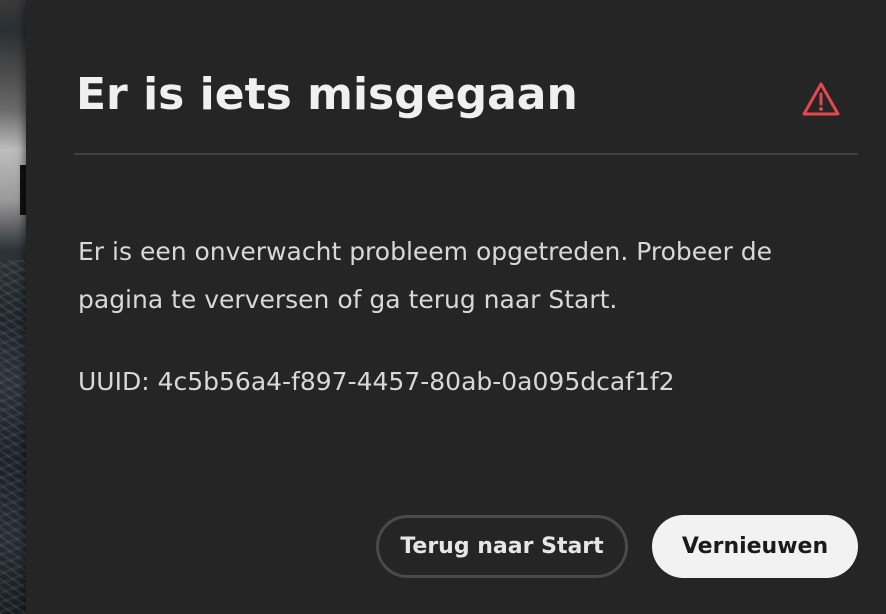 The height and width of the screenshot is (614, 886). Describe the element at coordinates (327, 94) in the screenshot. I see `dialog-title: Er is iets misgegaan` at that location.